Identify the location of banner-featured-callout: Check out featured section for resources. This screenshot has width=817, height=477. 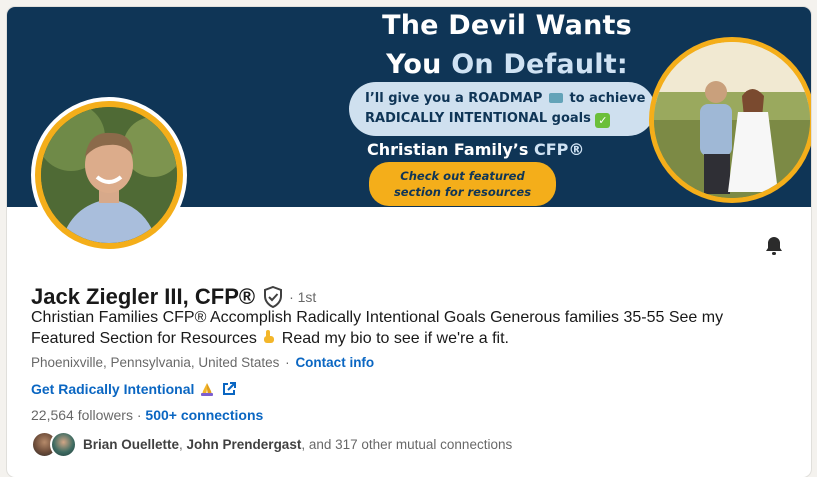
(462, 184).